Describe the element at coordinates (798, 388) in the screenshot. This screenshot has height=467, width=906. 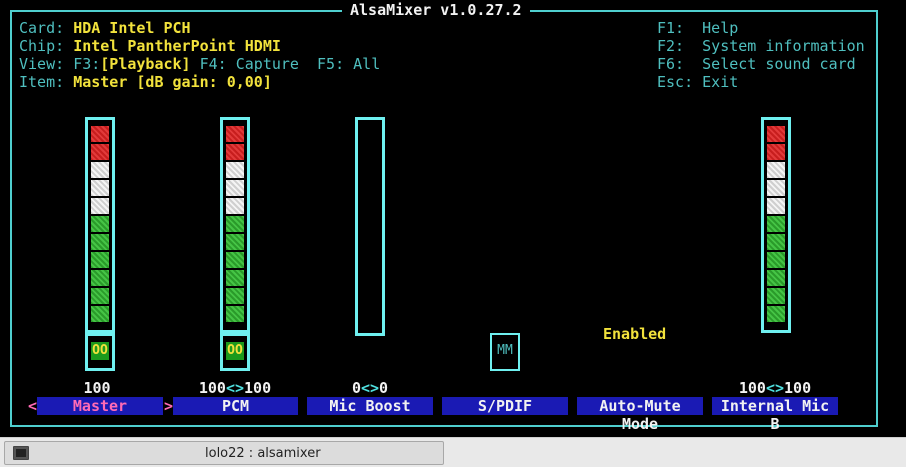
I see `internal-mic-value-right: 100` at that location.